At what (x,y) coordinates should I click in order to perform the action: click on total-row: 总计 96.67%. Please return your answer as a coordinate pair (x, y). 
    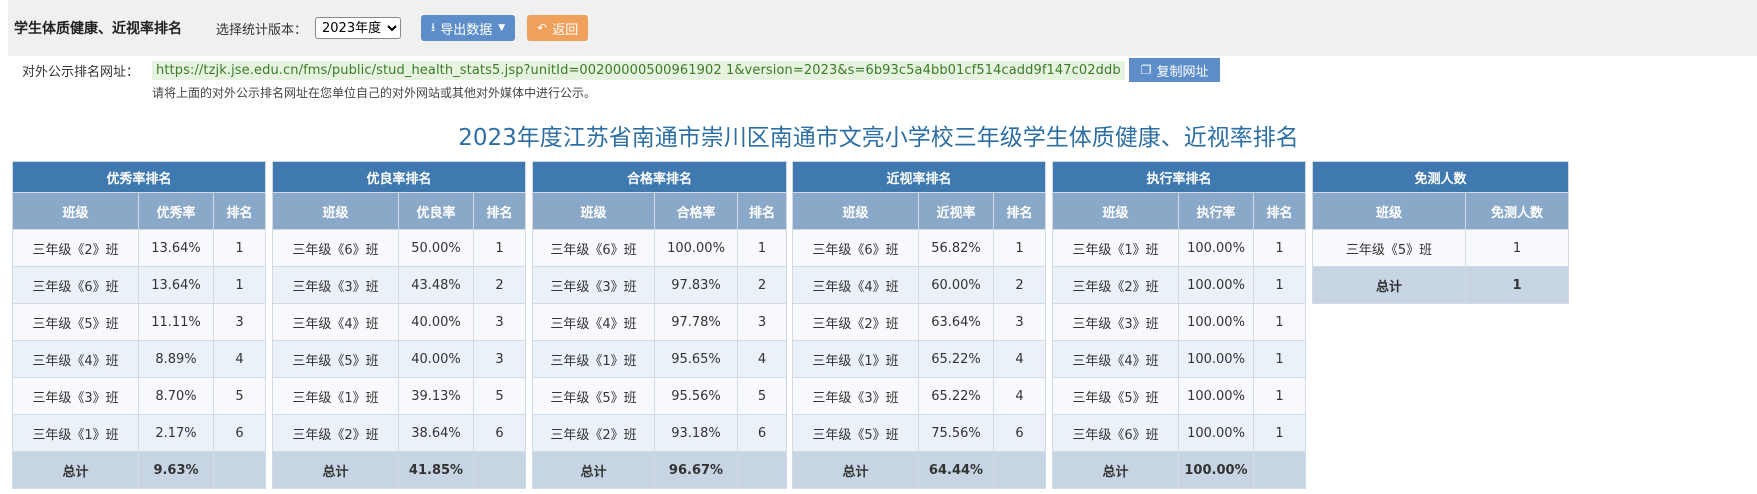
    Looking at the image, I should click on (660, 470).